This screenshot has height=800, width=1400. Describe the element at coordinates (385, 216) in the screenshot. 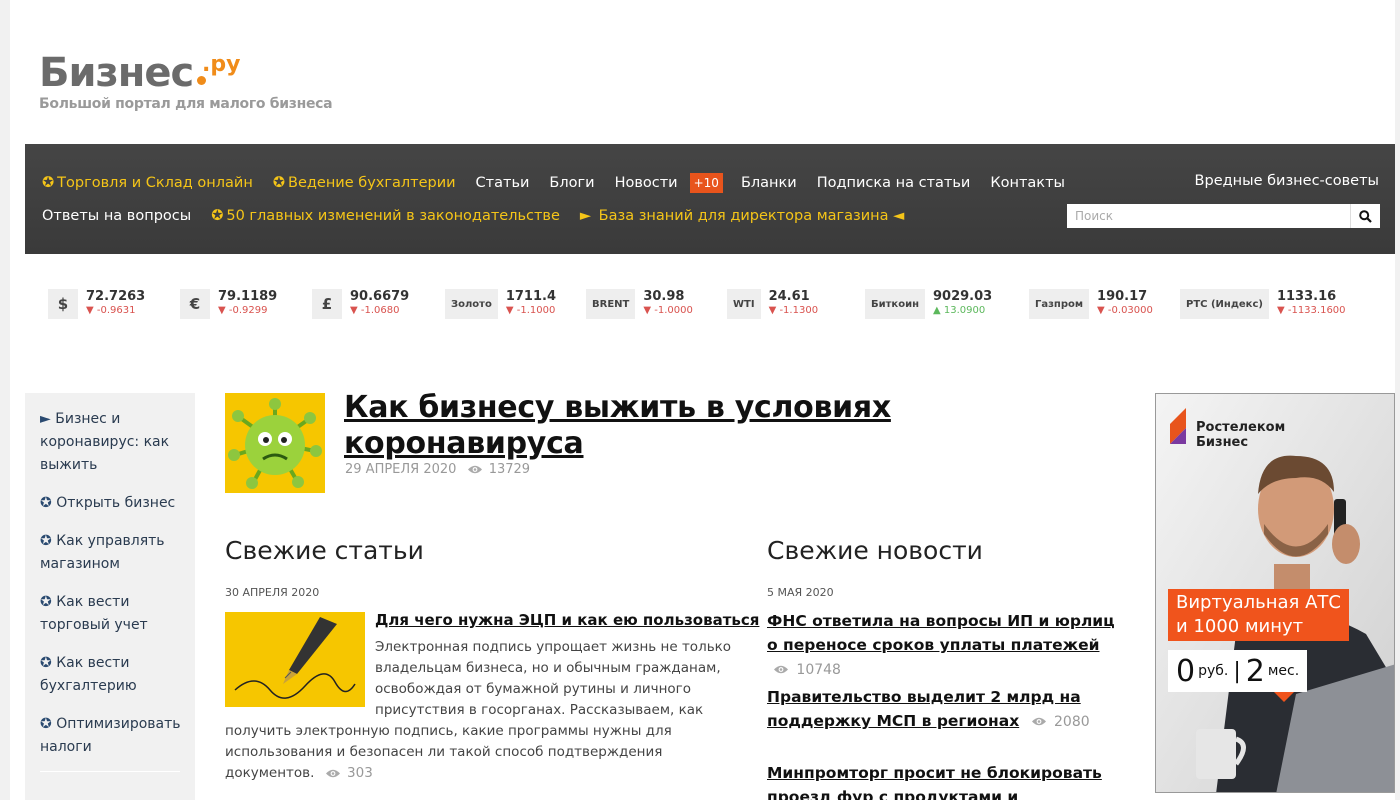

I see `nav-item-law-changes: ✪ 50 главных изменений в законодательстве` at that location.